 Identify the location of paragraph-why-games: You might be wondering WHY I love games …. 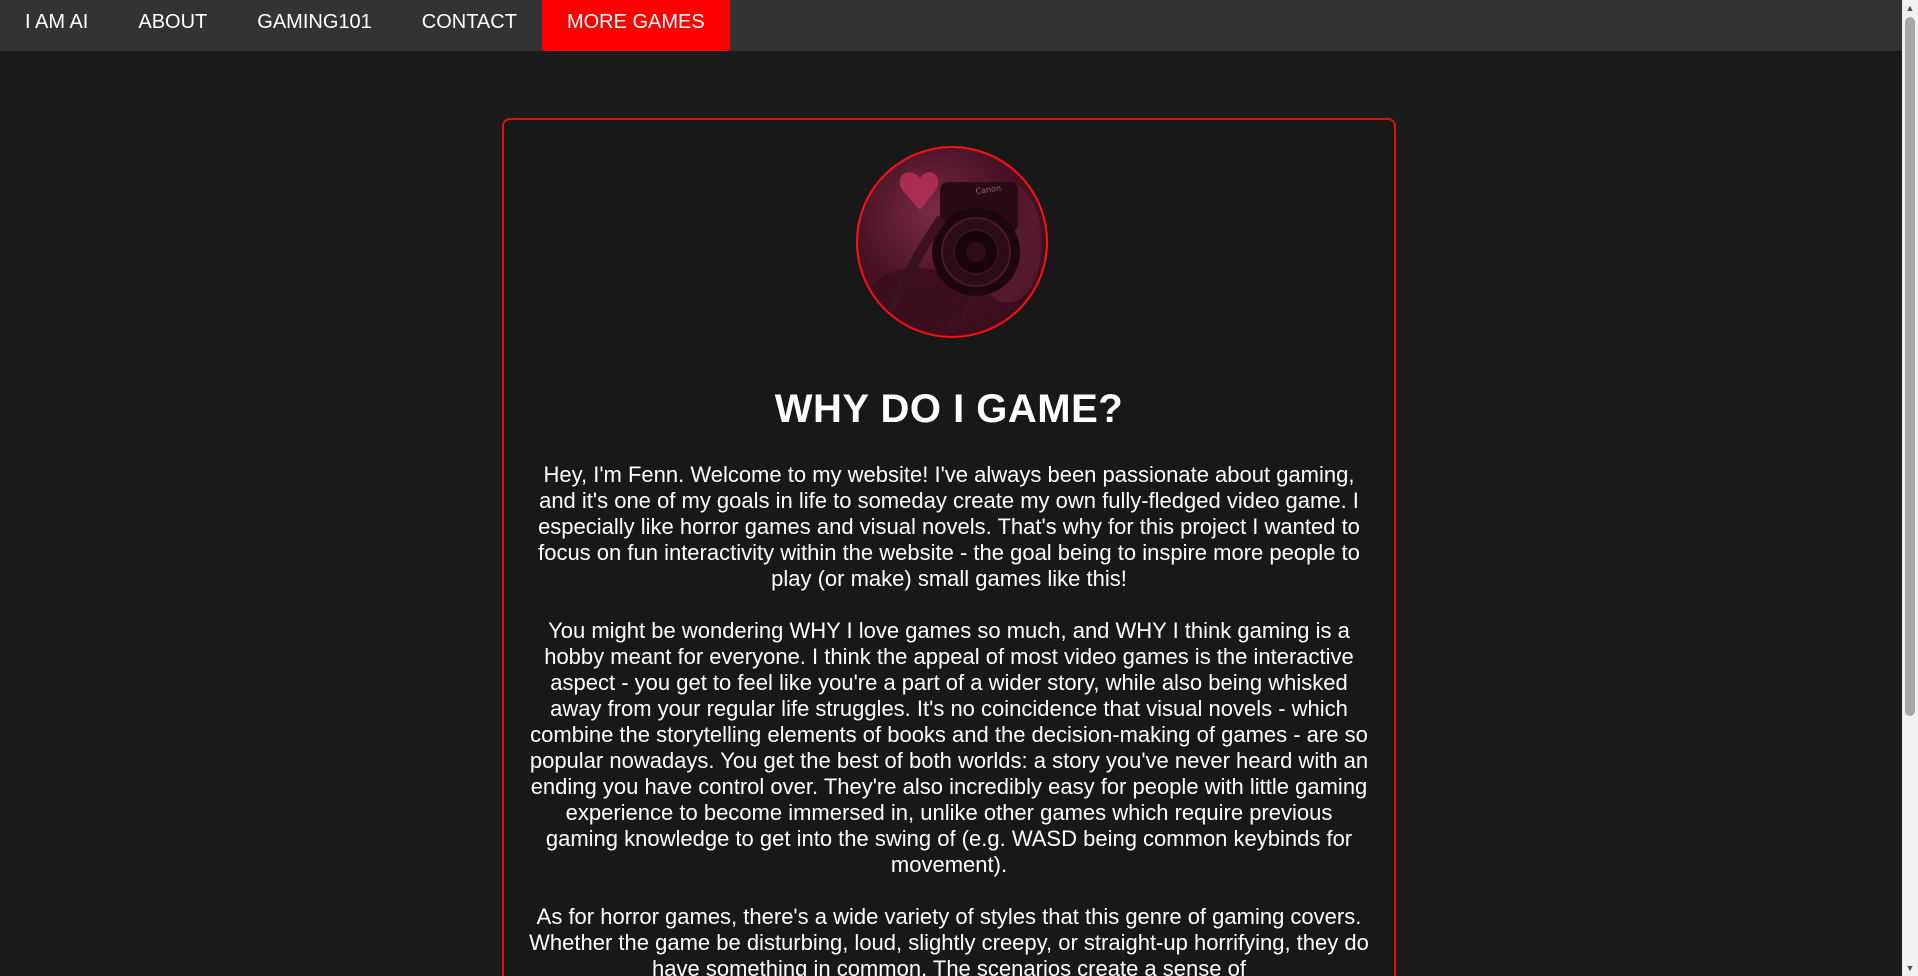
(949, 747).